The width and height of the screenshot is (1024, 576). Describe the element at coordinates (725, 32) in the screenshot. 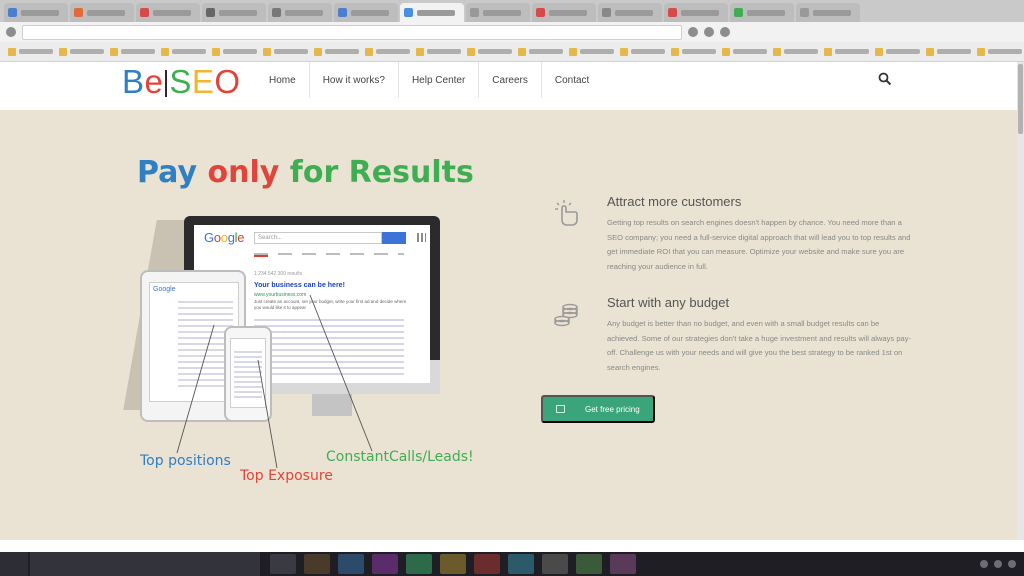

I see `menu-icon` at that location.